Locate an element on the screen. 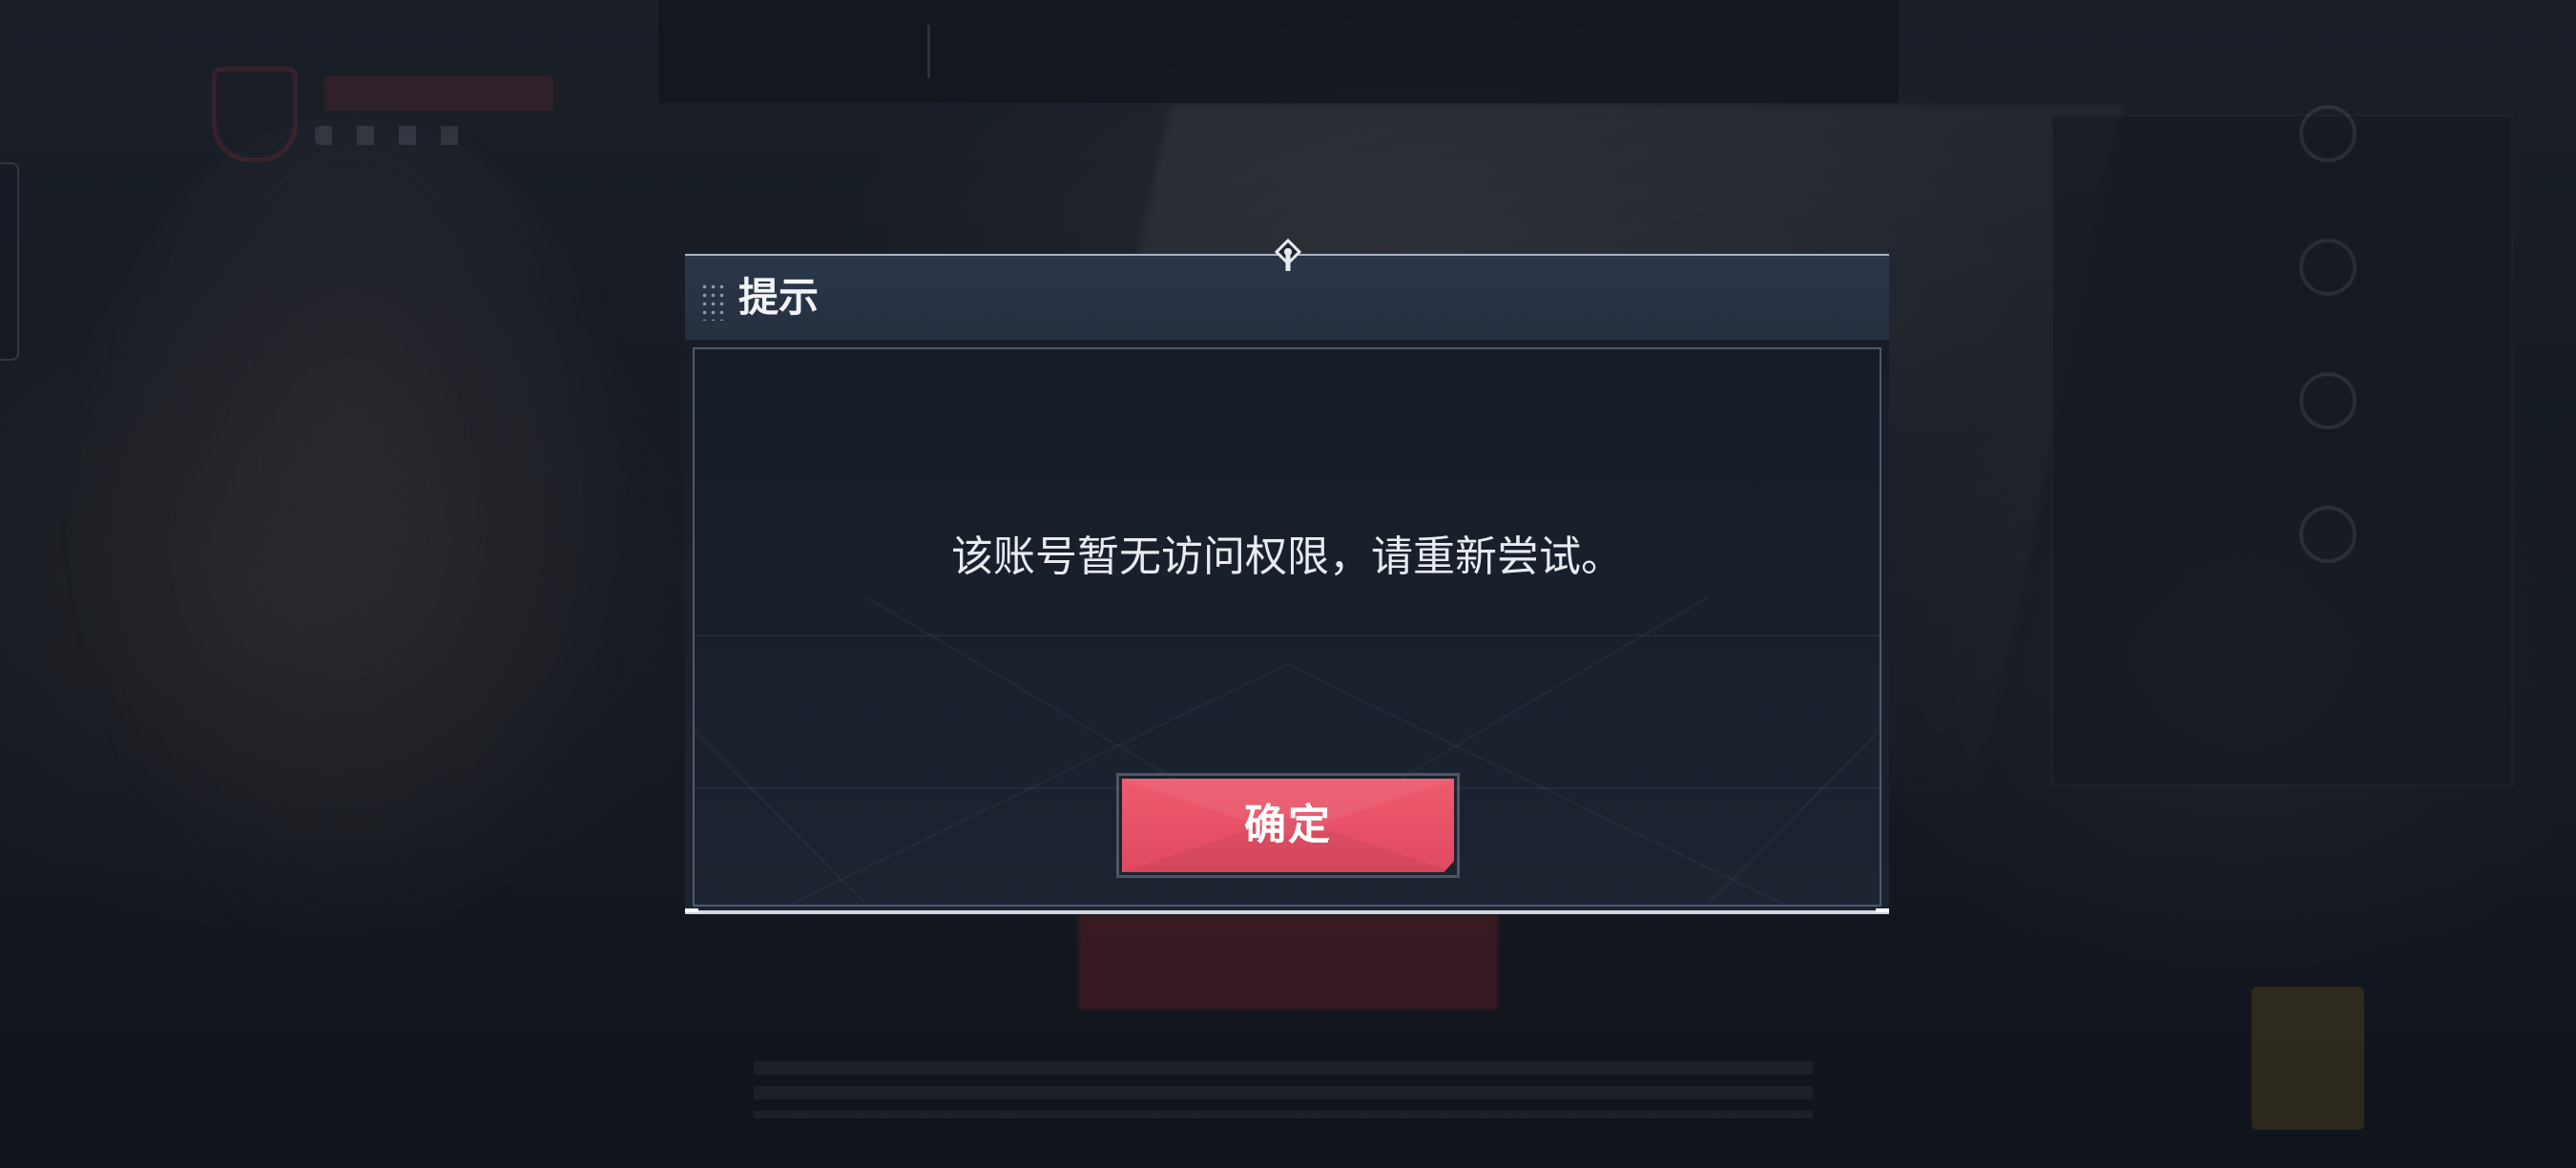  grip-dots-icon is located at coordinates (713, 301).